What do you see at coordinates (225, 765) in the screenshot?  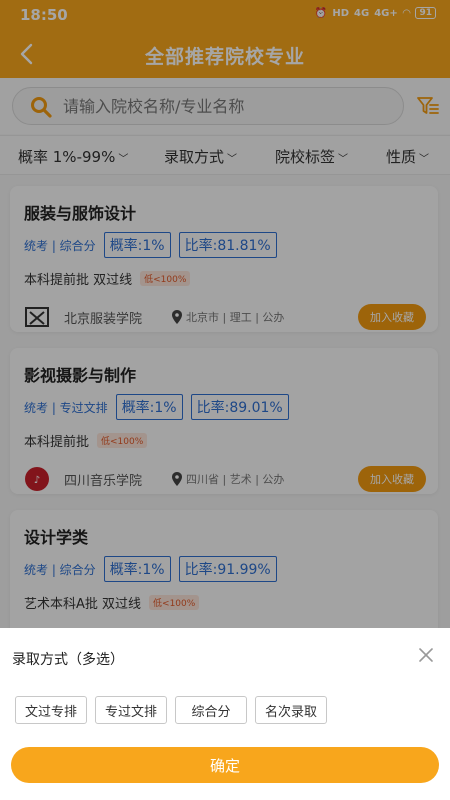 I see `confirm-button: 确定` at bounding box center [225, 765].